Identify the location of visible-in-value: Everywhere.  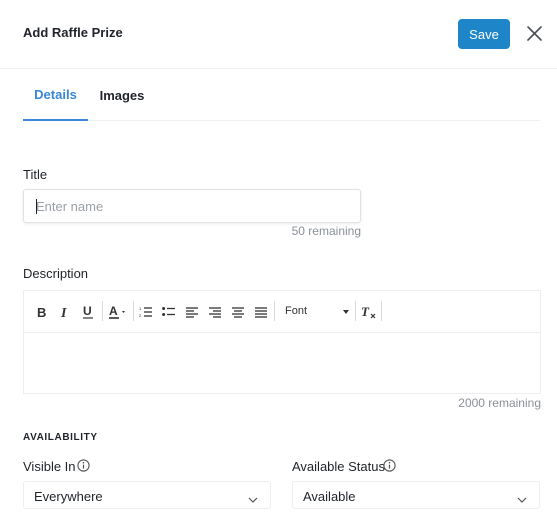
(68, 496).